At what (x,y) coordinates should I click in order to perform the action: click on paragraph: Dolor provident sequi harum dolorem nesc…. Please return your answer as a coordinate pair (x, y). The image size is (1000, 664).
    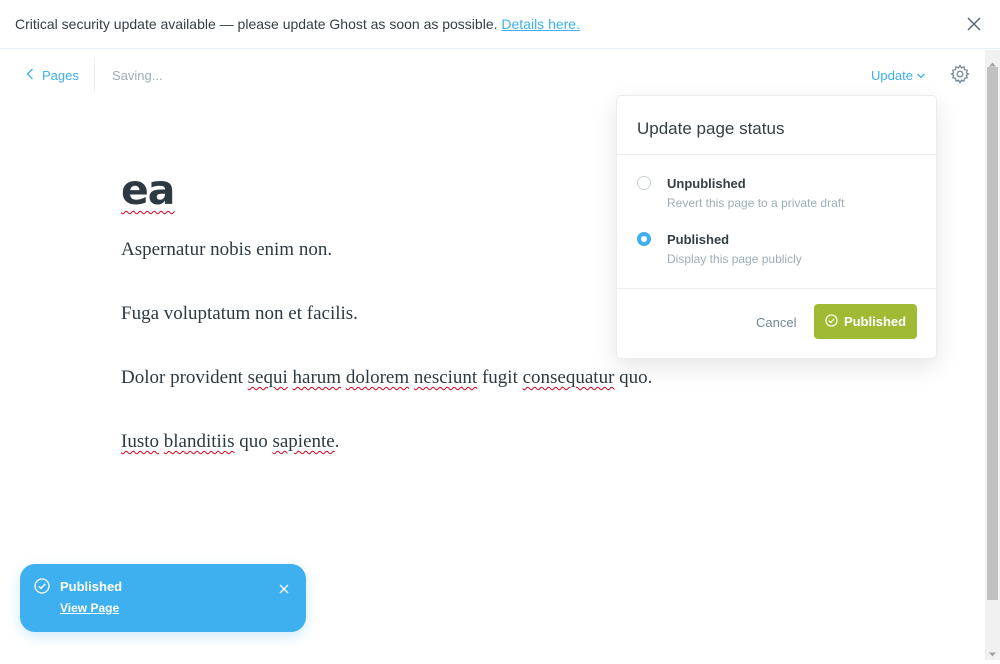
    Looking at the image, I should click on (386, 378).